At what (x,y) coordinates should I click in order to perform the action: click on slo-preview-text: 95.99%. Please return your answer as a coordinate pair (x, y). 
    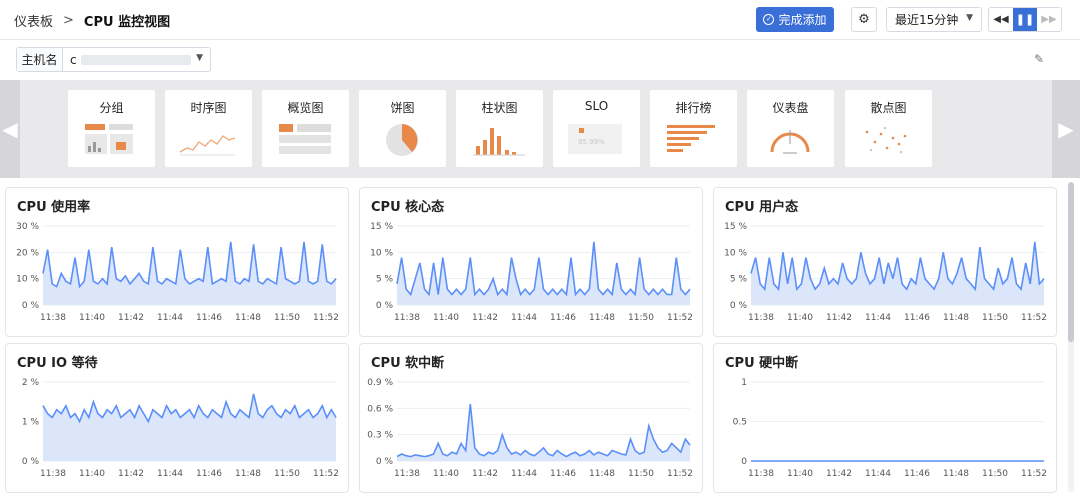
    Looking at the image, I should click on (591, 142).